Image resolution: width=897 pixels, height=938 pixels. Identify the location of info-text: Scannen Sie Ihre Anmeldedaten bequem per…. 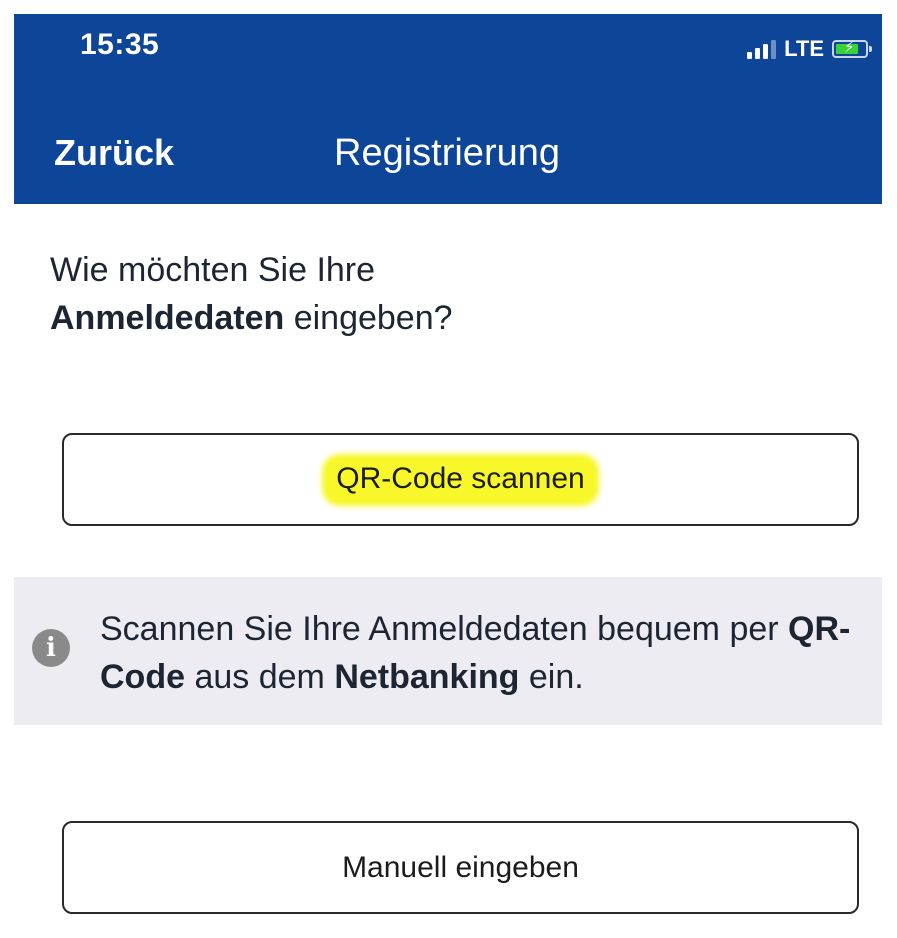
(485, 653).